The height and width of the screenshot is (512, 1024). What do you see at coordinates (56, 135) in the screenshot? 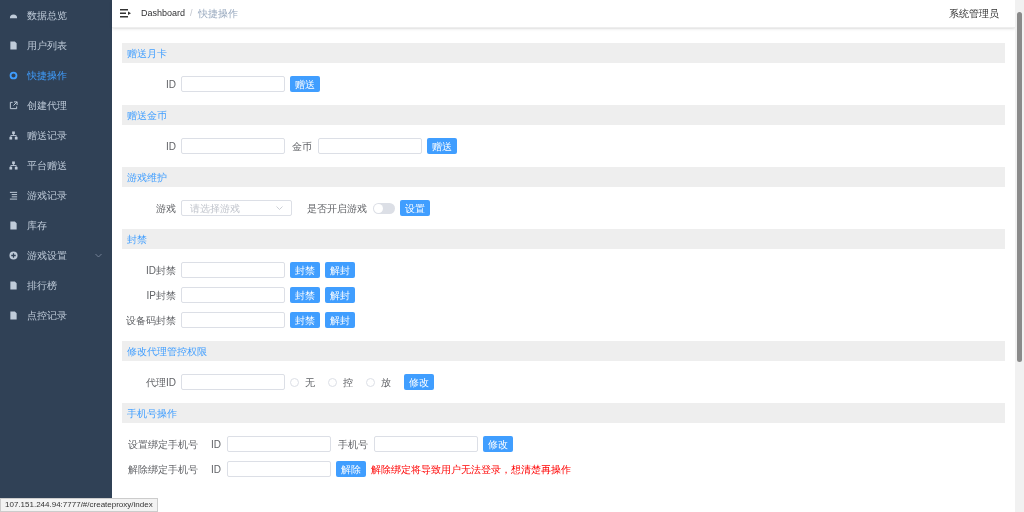
I see `sidebar-item: 赠送记录` at bounding box center [56, 135].